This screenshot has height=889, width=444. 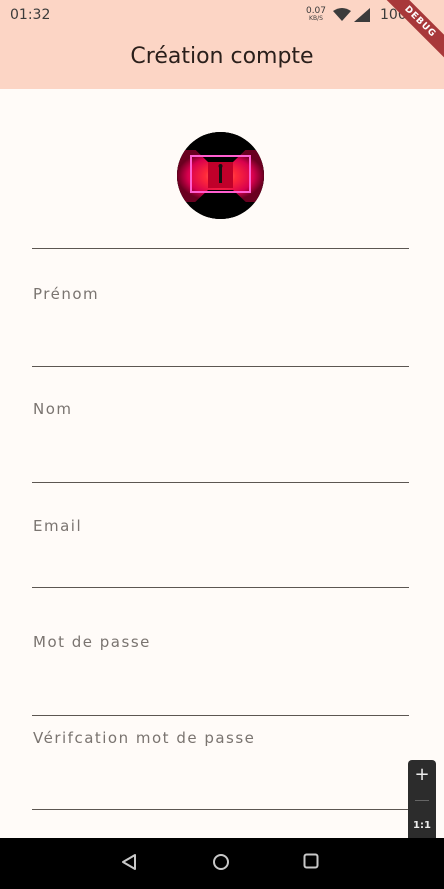 I want to click on wifi-icon, so click(x=342, y=14).